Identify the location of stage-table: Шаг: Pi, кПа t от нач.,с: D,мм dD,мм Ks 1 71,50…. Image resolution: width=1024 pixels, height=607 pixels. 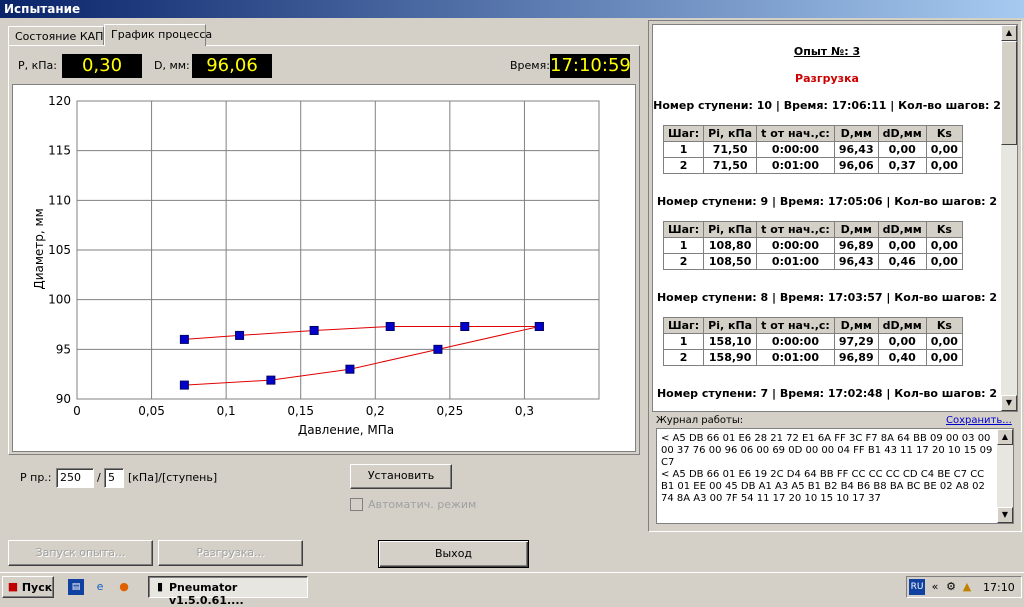
(812, 149).